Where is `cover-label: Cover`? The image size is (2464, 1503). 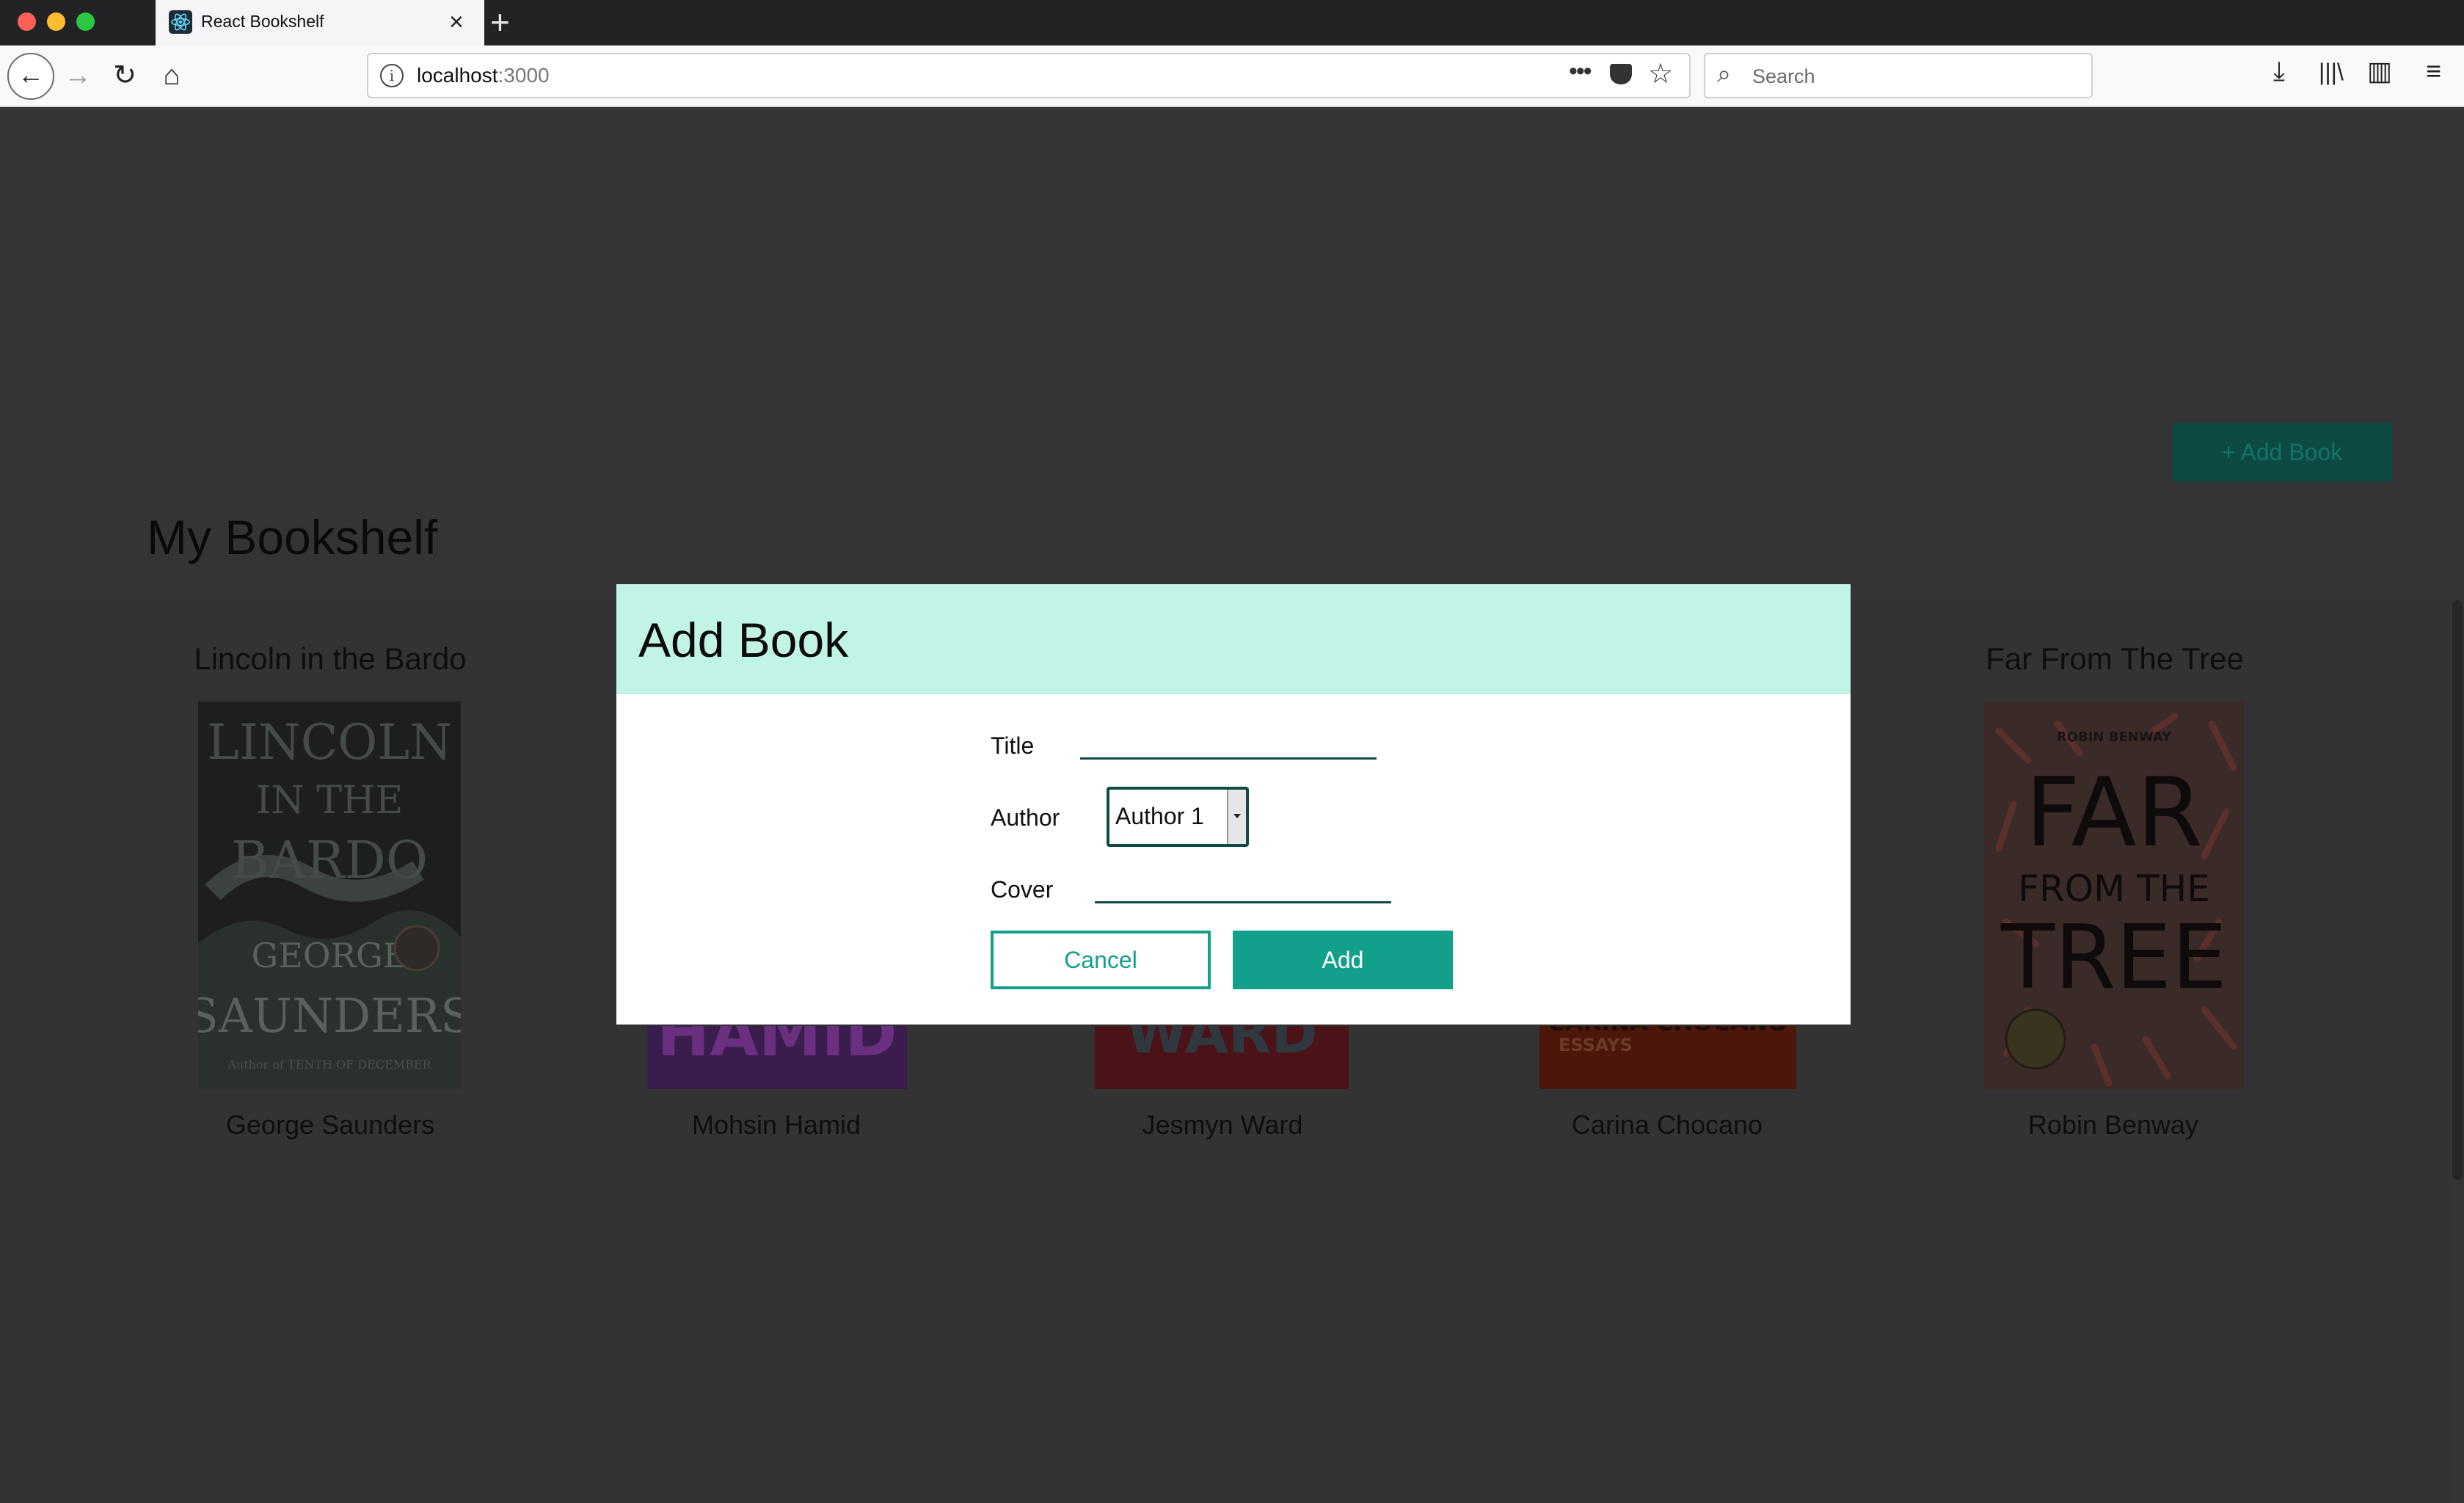
cover-label: Cover is located at coordinates (1022, 889).